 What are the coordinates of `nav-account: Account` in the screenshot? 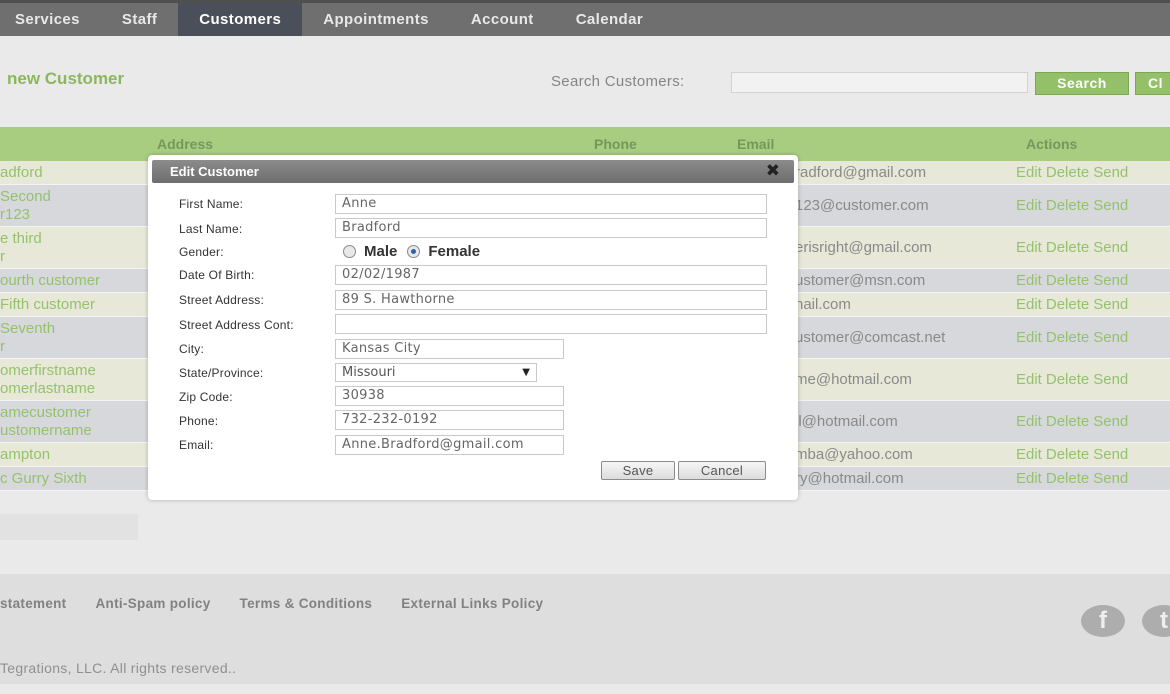 It's located at (502, 19).